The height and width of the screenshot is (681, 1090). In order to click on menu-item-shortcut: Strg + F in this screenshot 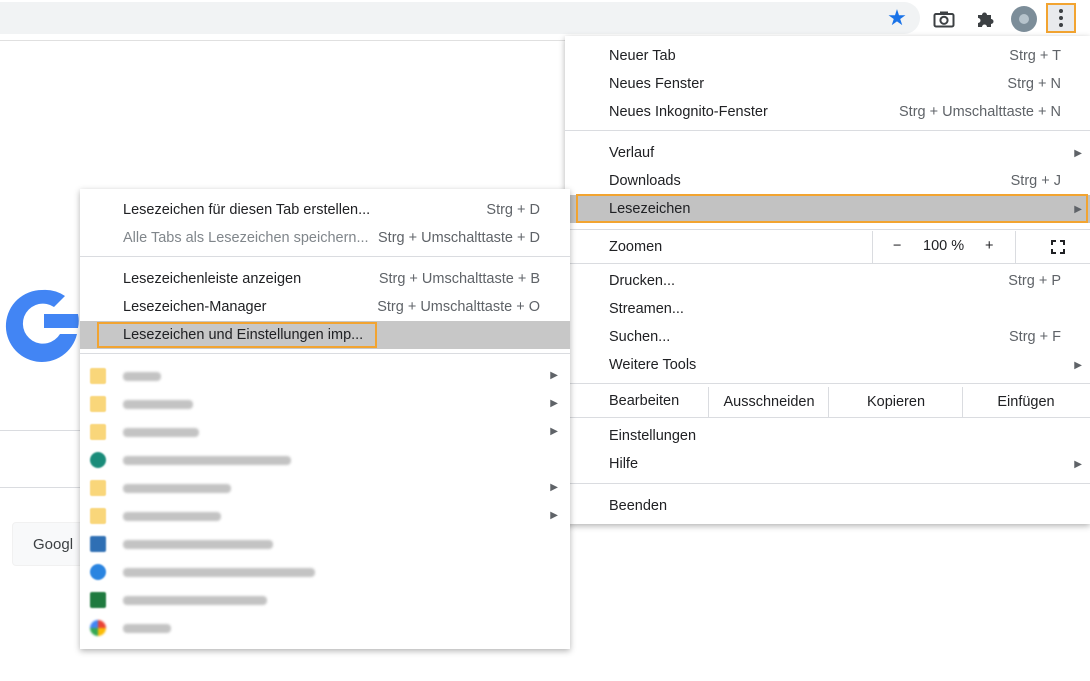, I will do `click(1035, 337)`.